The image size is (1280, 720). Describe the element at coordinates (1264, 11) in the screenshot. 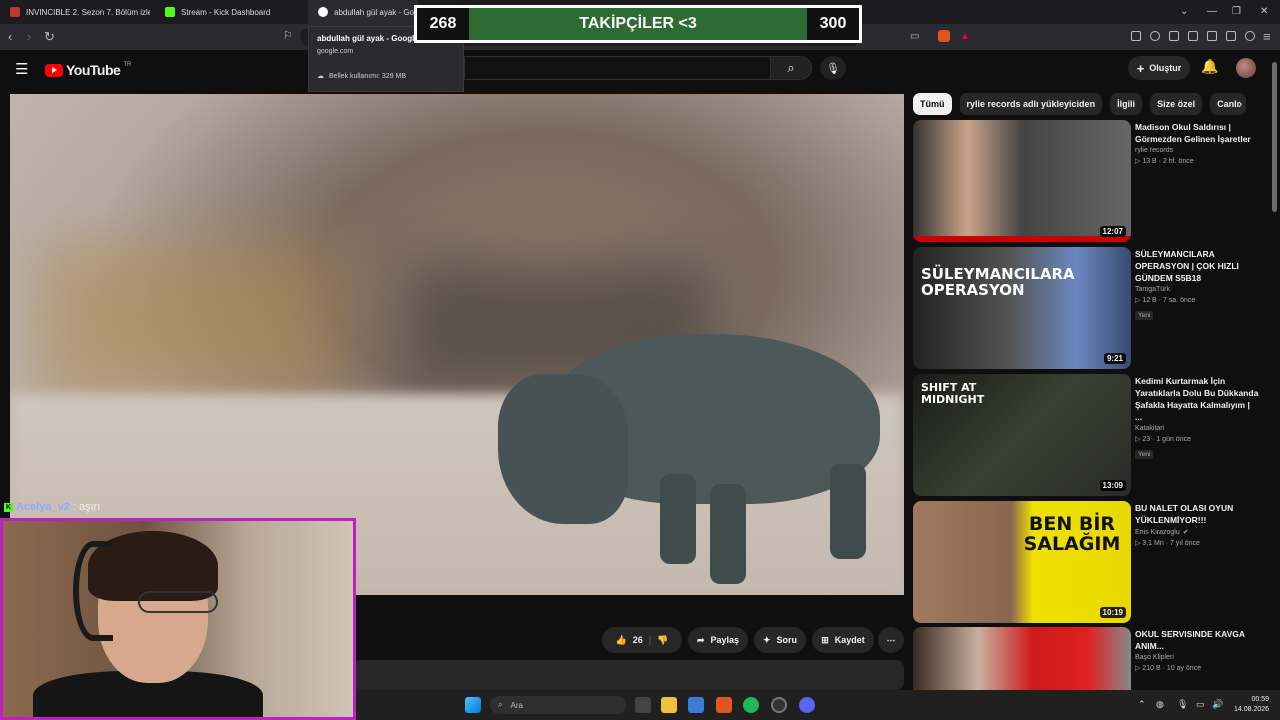

I see `close-icon: ✕` at that location.